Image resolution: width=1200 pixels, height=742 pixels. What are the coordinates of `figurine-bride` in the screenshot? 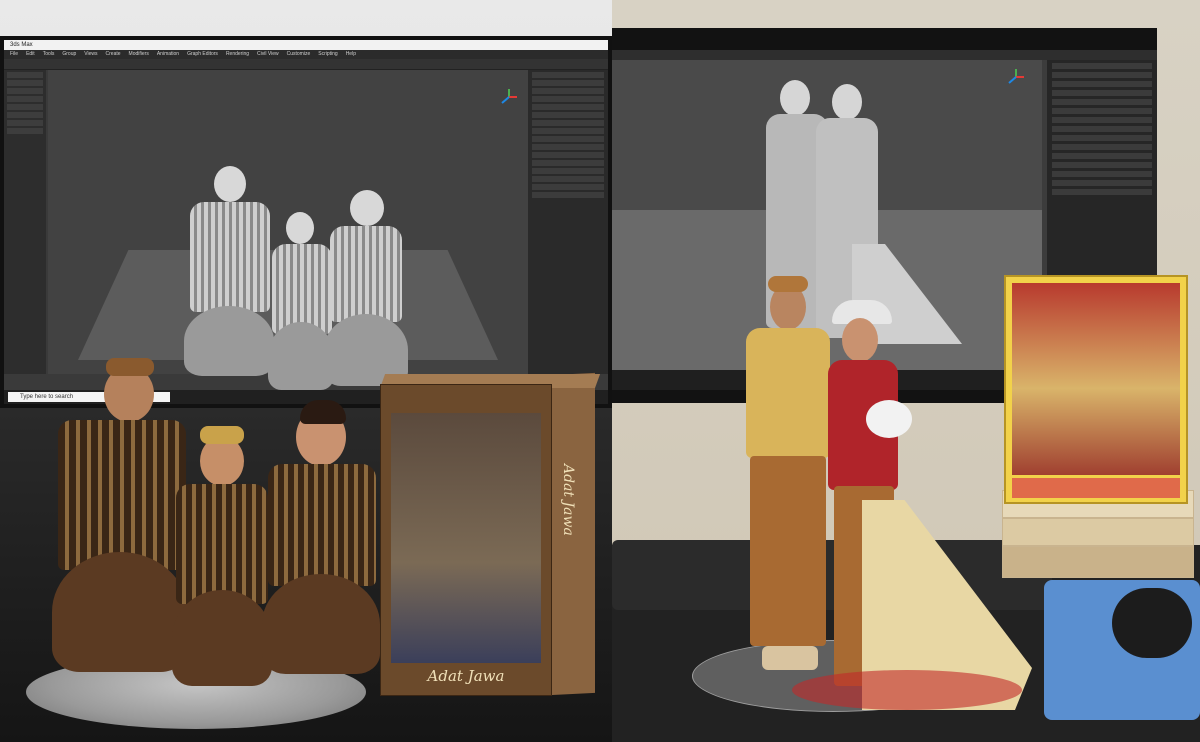 It's located at (897, 505).